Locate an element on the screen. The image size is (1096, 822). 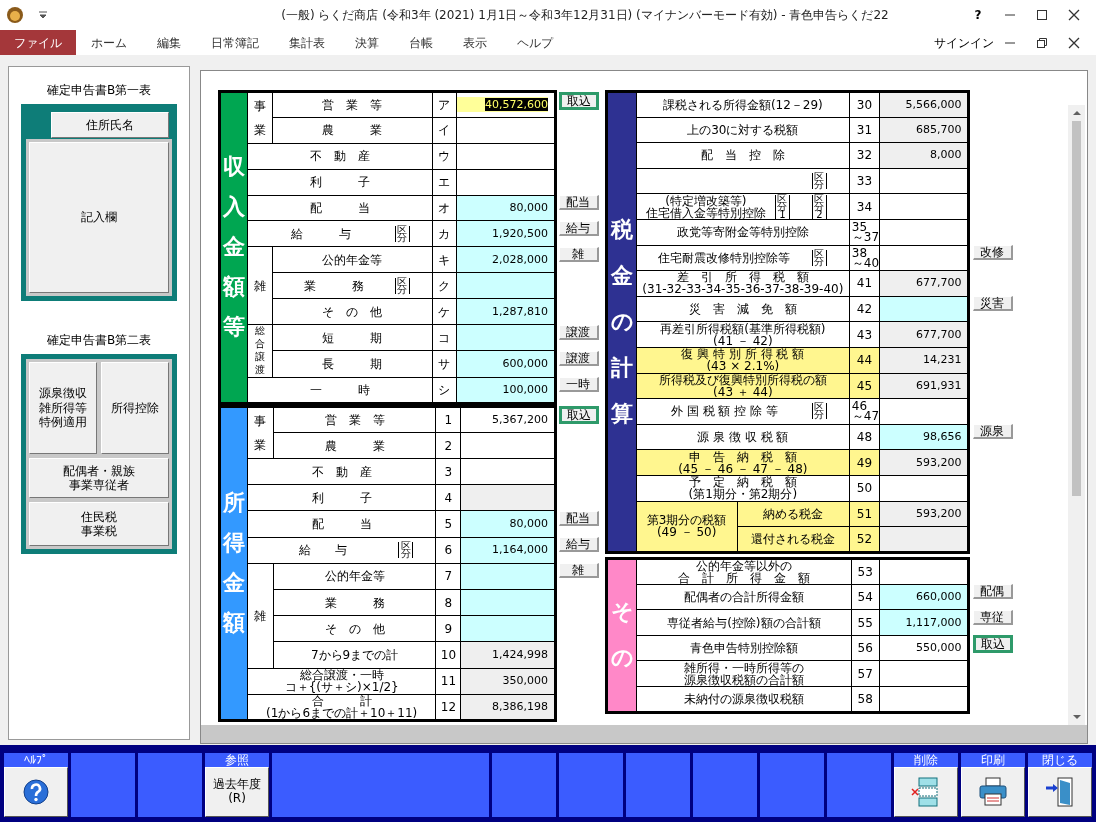
amount-field: 14,231 is located at coordinates (924, 360).